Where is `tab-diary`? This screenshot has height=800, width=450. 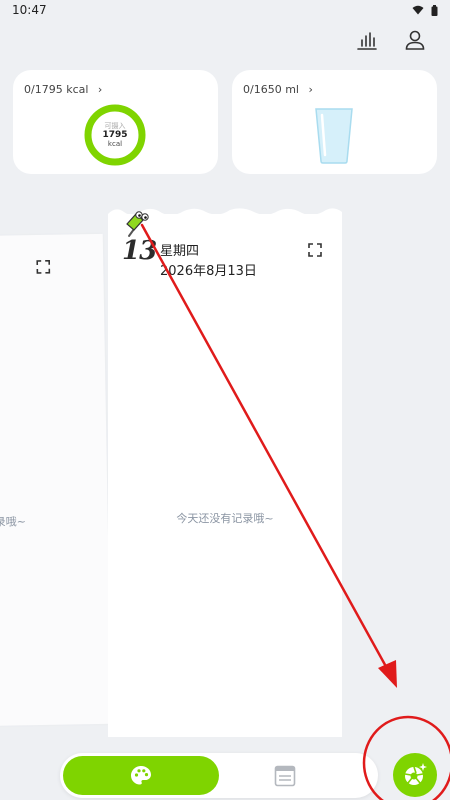 tab-diary is located at coordinates (285, 776).